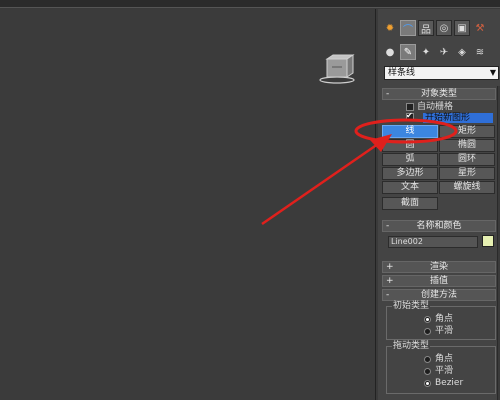  What do you see at coordinates (467, 131) in the screenshot?
I see `rectangle-button: 矩形` at bounding box center [467, 131].